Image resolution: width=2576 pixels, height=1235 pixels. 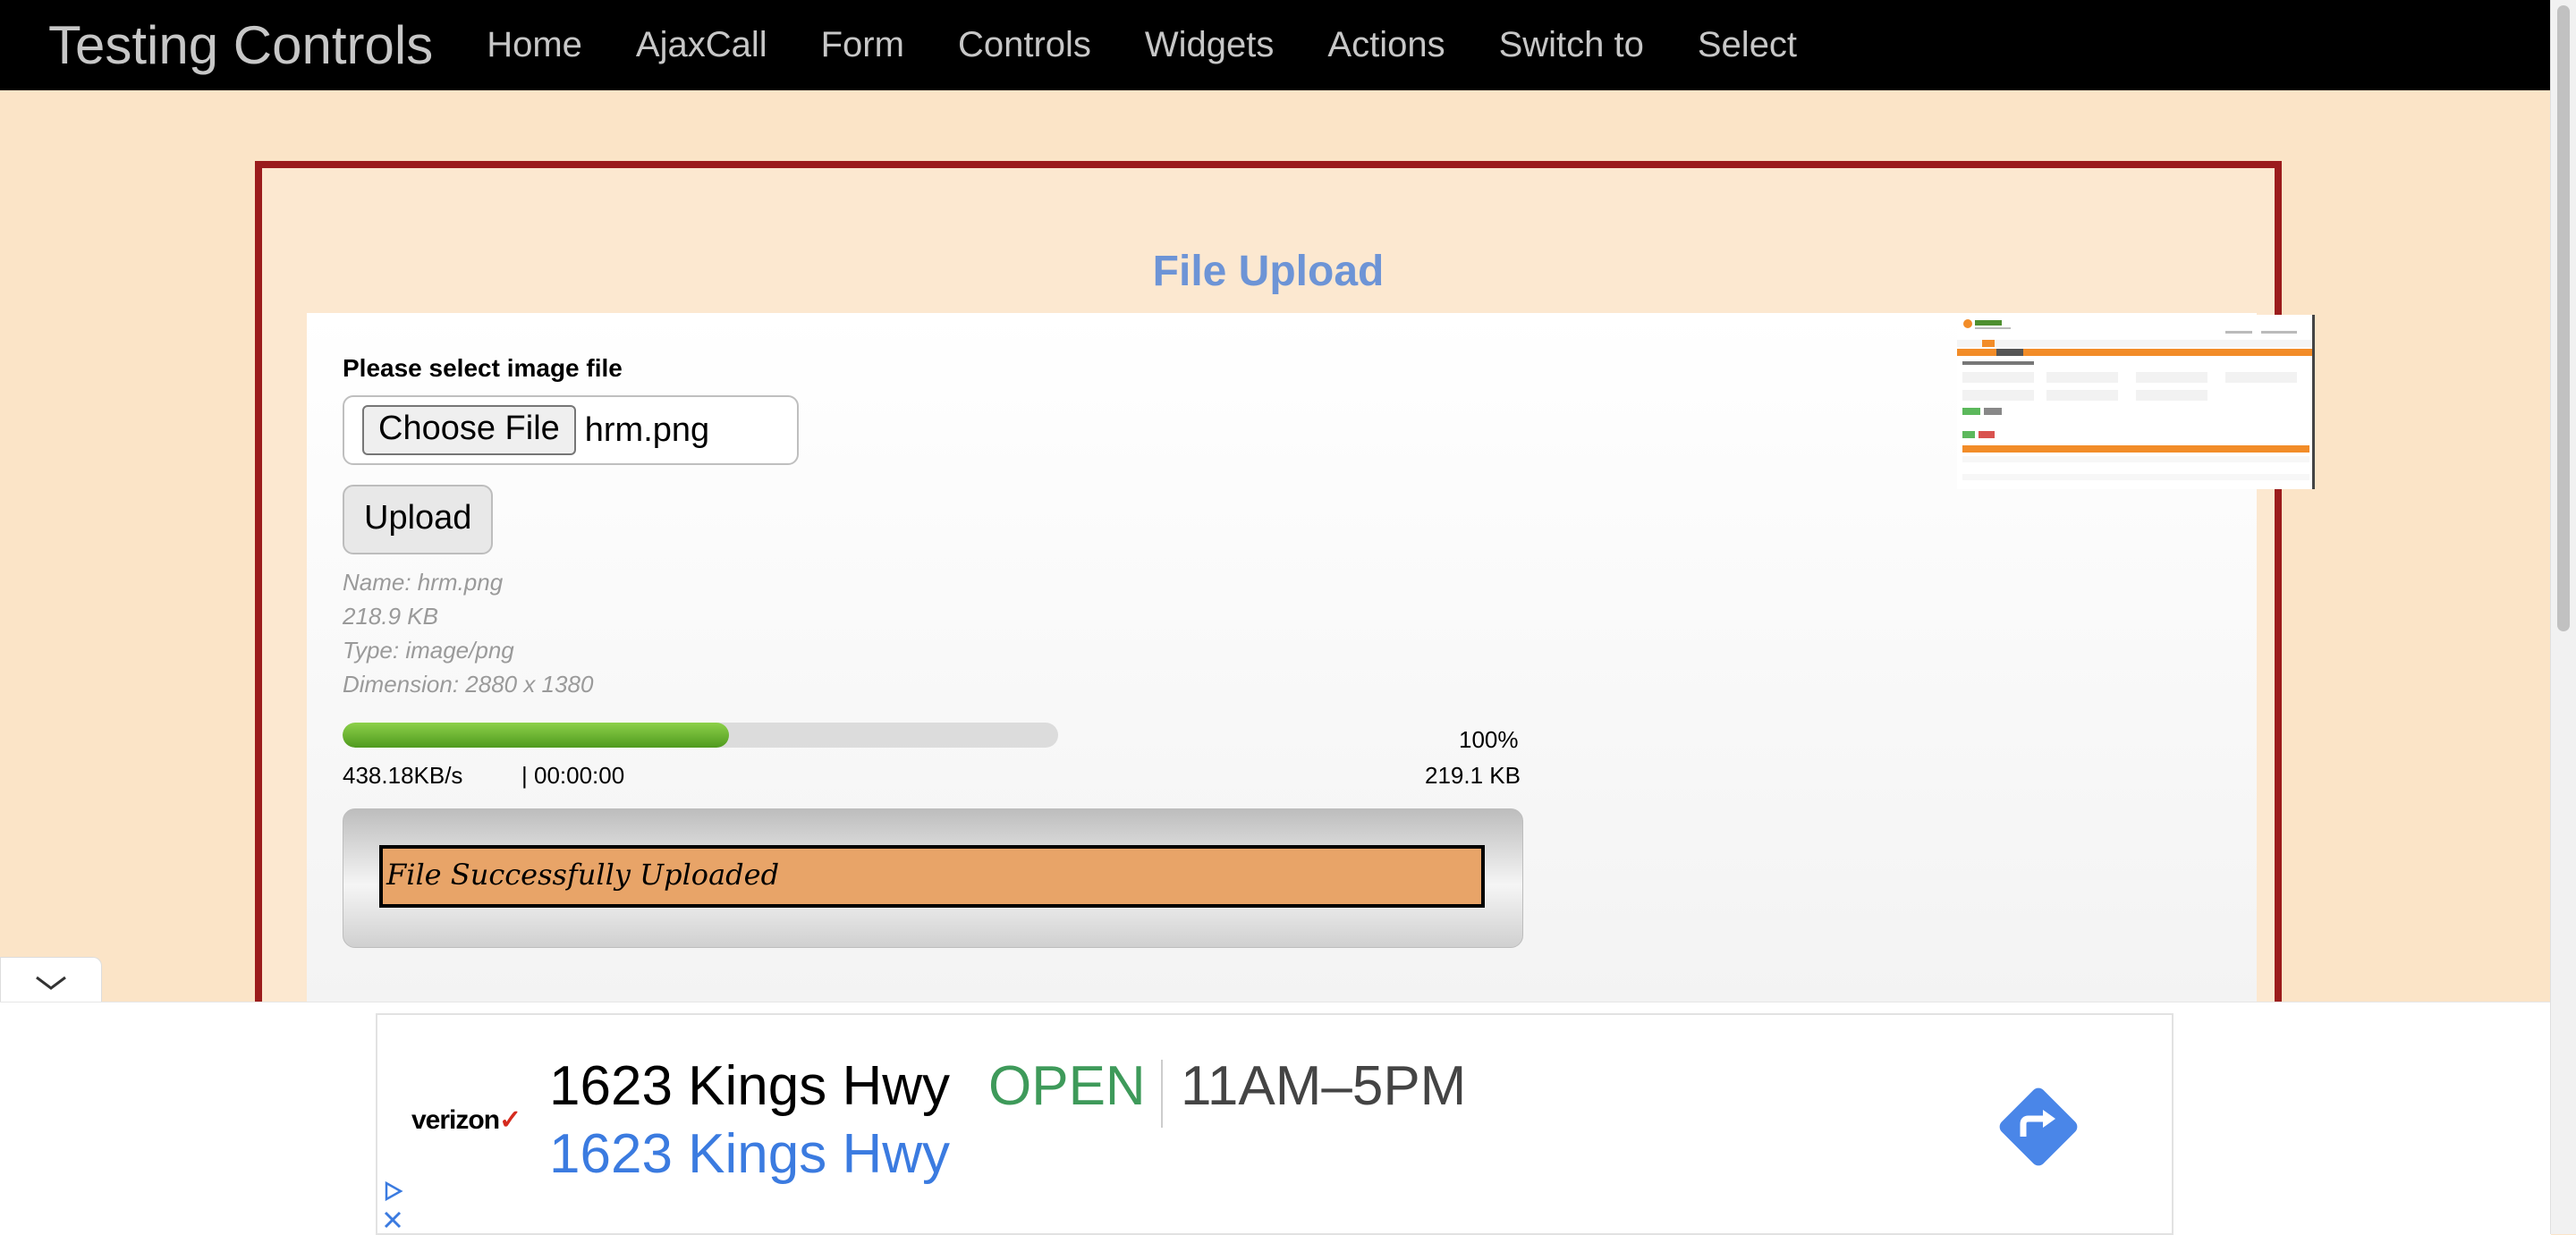 I want to click on preview-thumbnail-graphic, so click(x=2134, y=402).